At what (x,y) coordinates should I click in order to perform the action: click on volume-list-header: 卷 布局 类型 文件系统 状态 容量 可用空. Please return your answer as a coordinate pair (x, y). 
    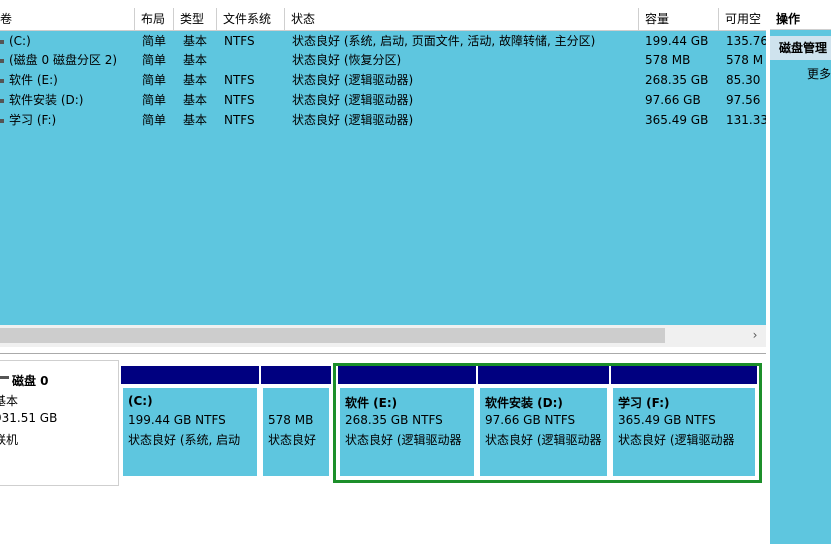
    Looking at the image, I should click on (383, 19).